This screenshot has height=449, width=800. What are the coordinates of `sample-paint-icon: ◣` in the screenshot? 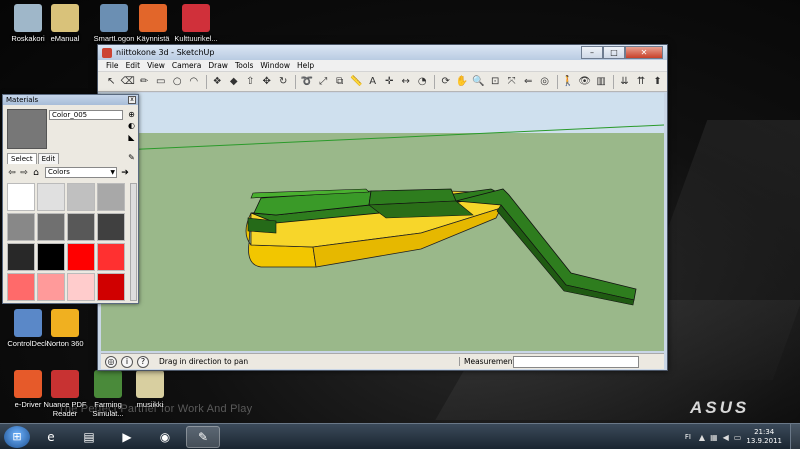 It's located at (131, 137).